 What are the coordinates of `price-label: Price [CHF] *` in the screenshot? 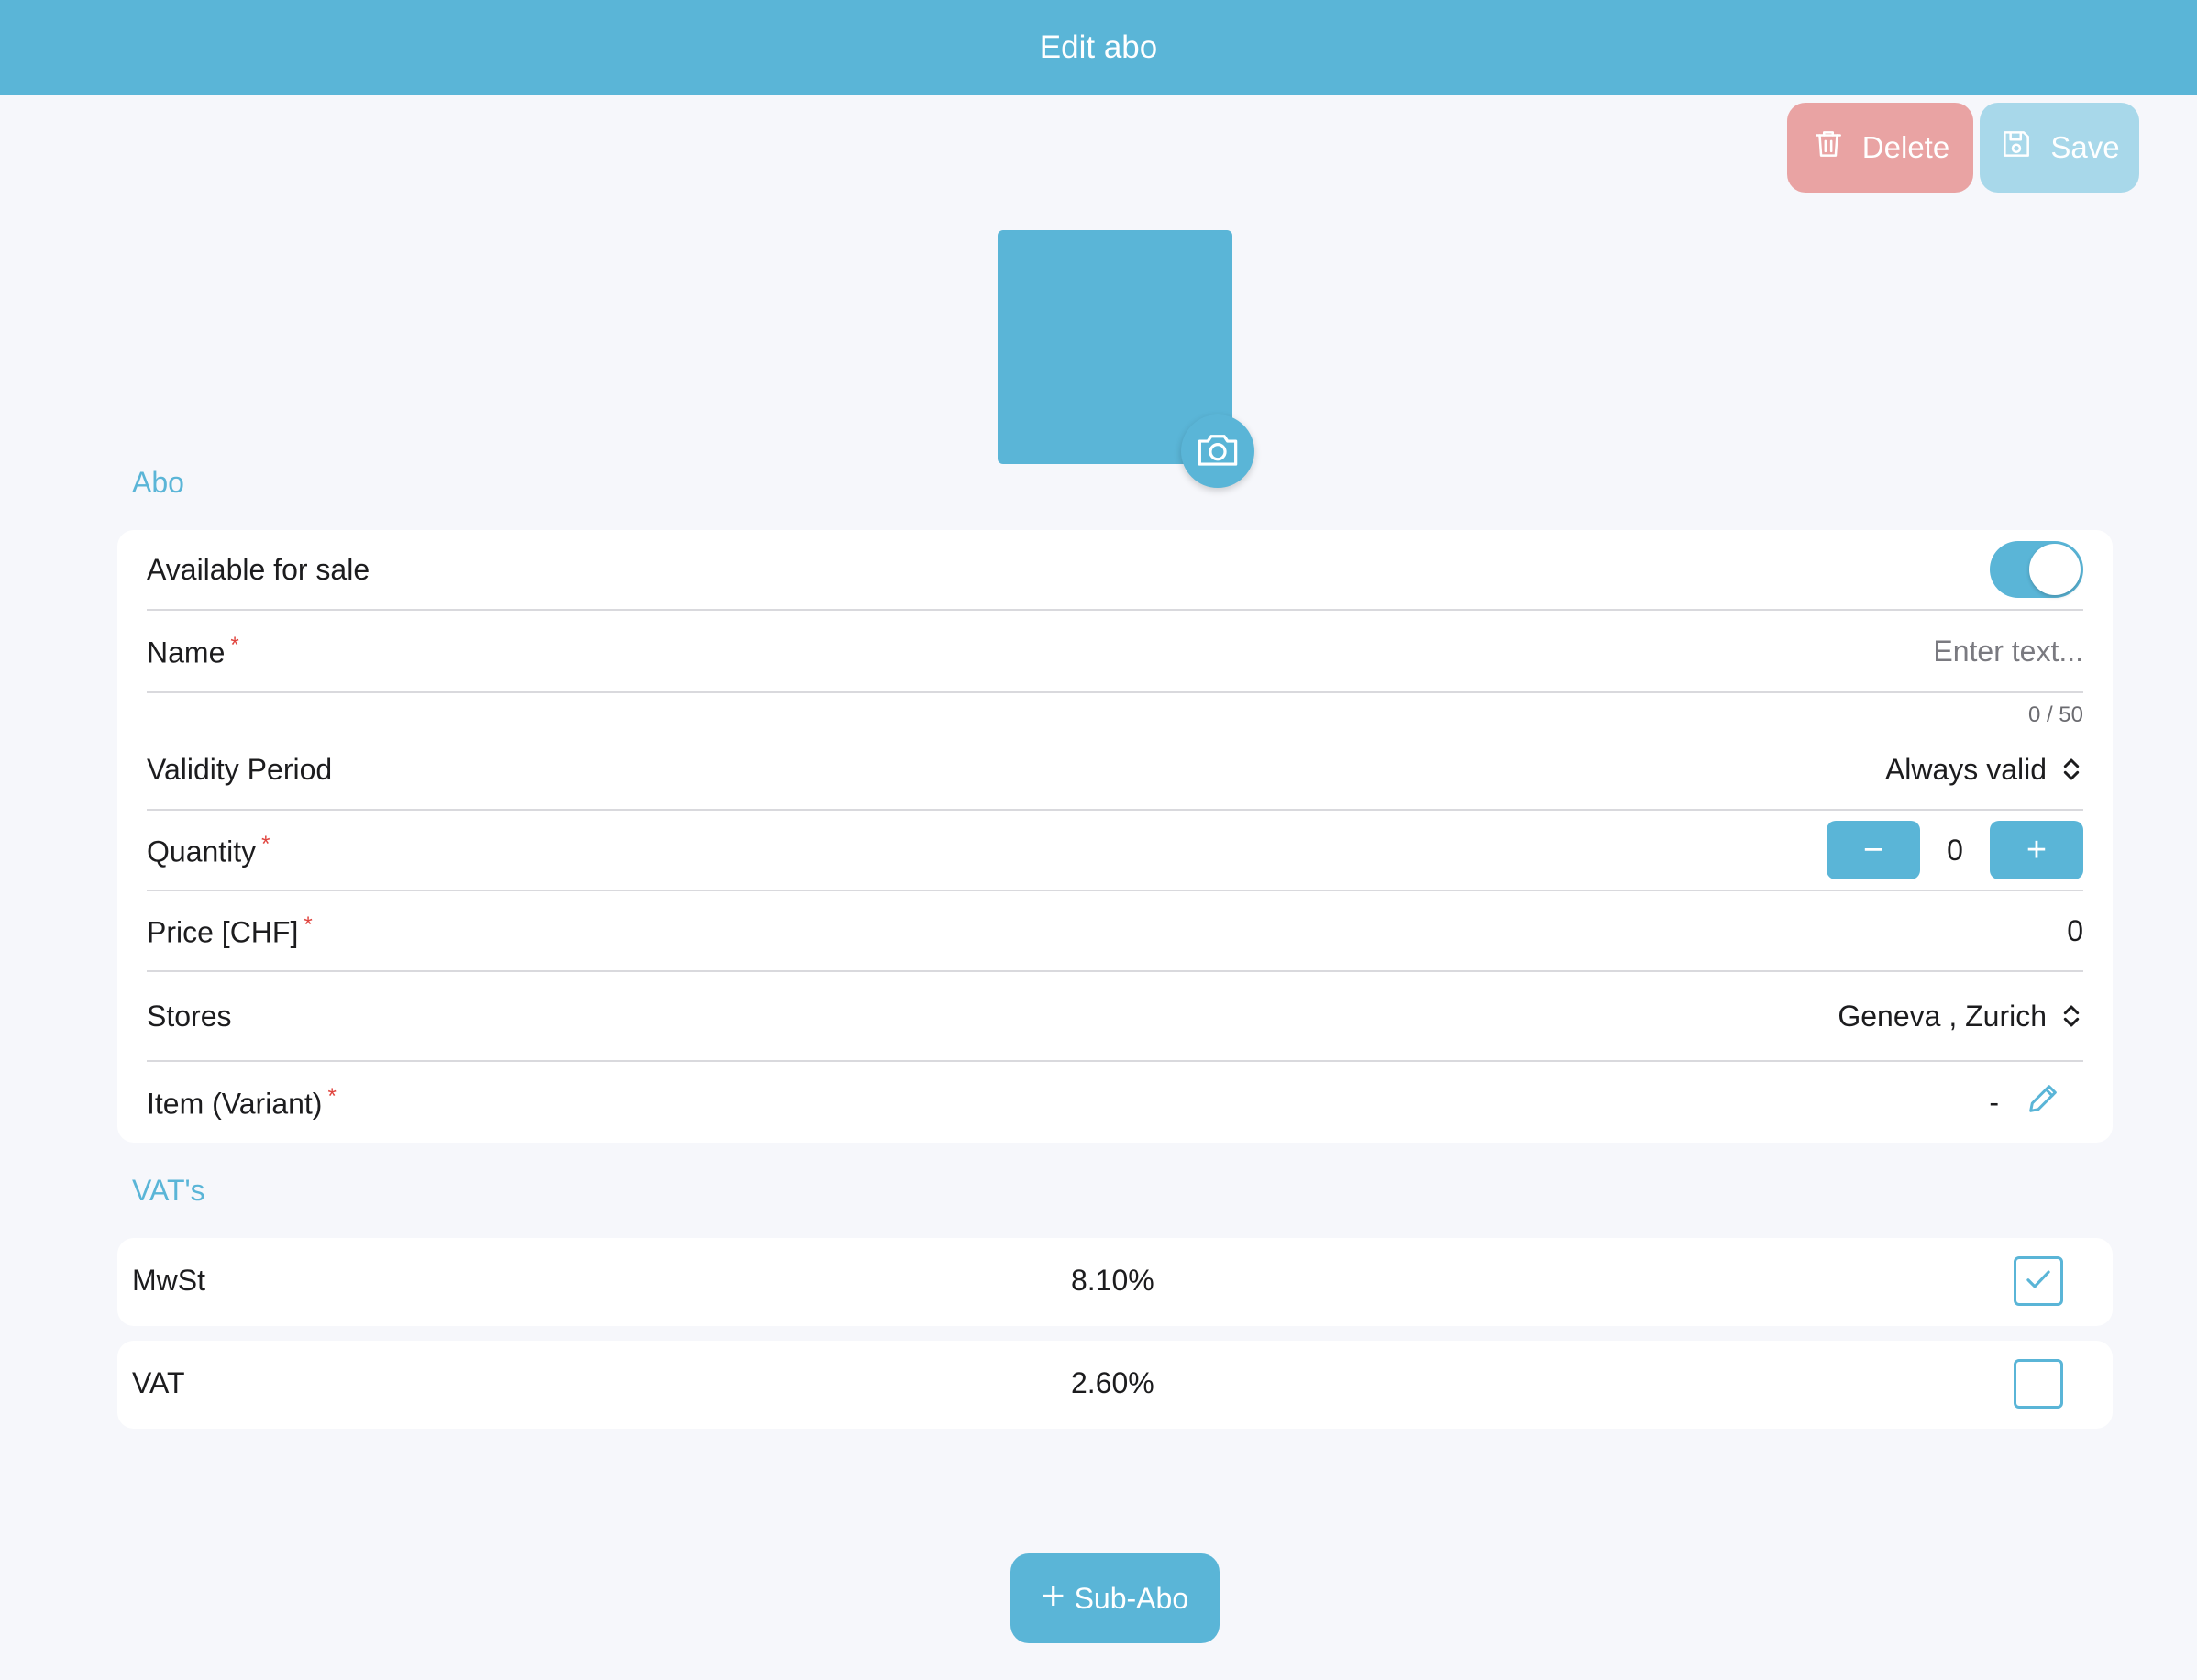 It's located at (230, 930).